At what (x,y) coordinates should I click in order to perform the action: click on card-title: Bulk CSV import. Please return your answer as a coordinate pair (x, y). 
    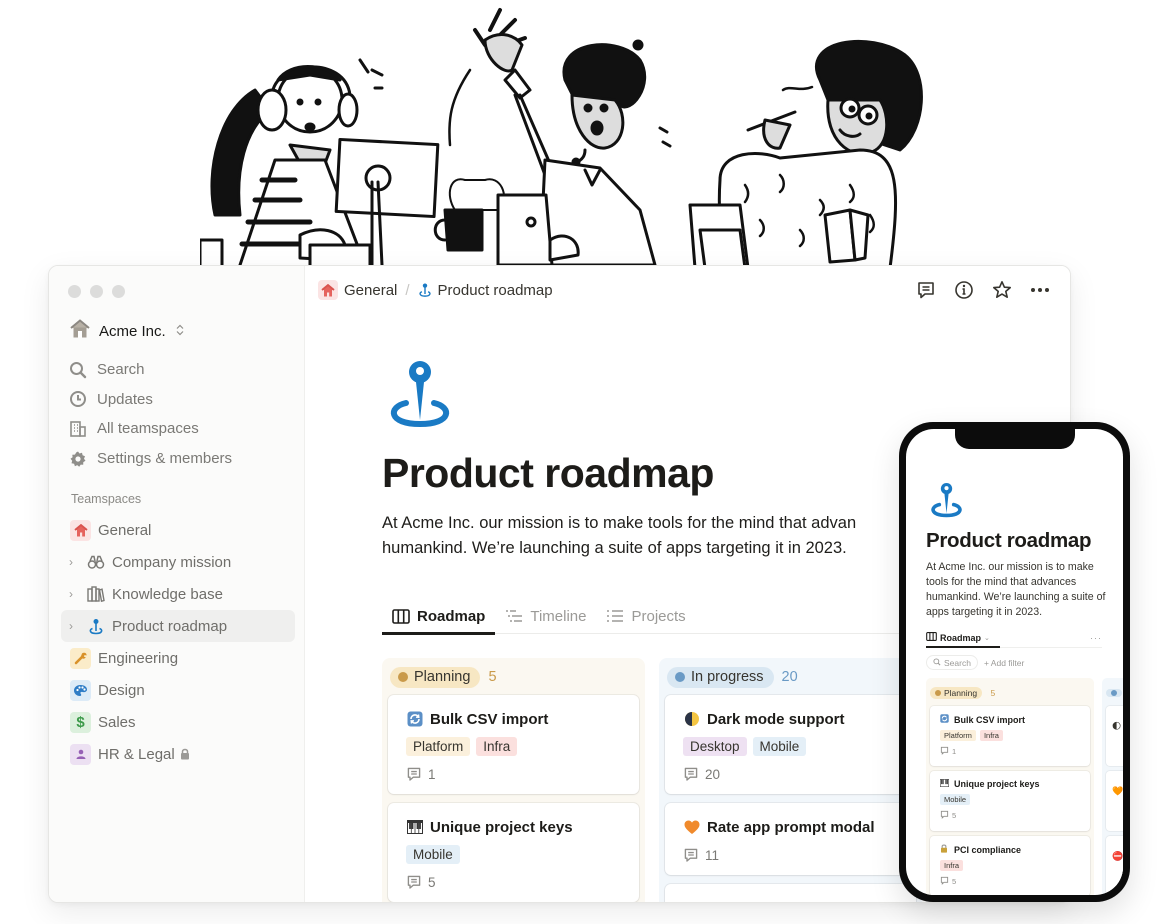
    Looking at the image, I should click on (990, 719).